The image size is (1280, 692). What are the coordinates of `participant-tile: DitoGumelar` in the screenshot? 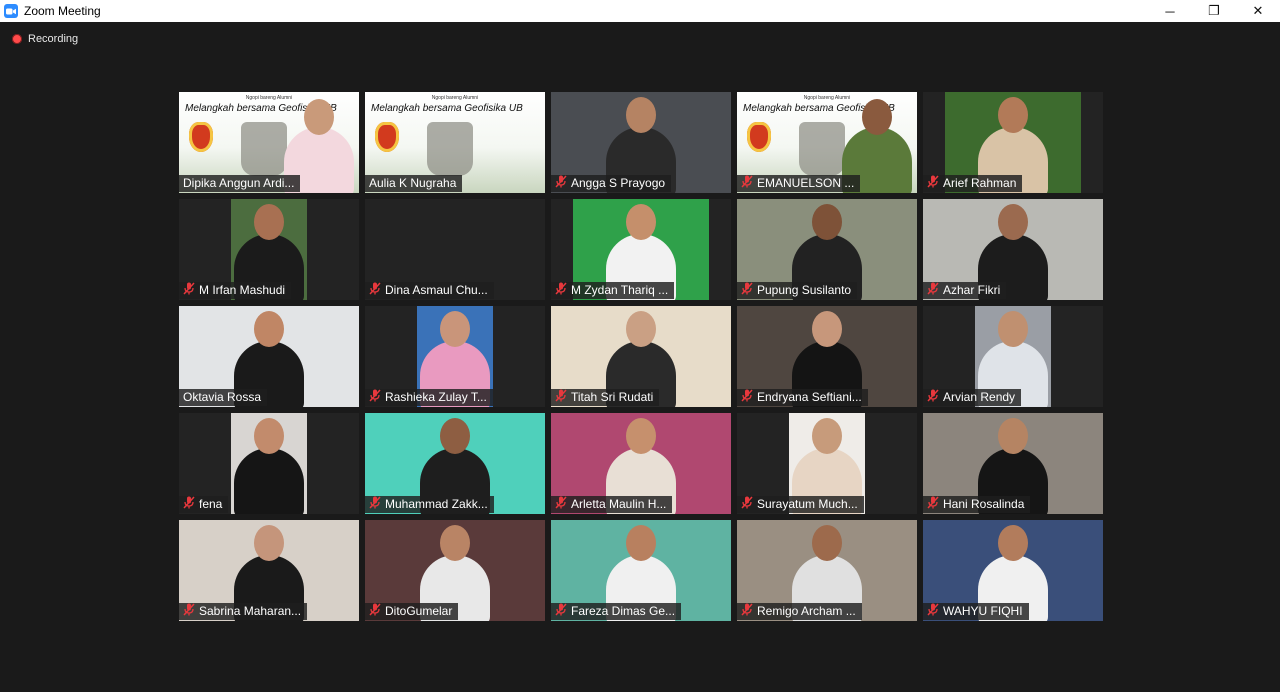 It's located at (455, 570).